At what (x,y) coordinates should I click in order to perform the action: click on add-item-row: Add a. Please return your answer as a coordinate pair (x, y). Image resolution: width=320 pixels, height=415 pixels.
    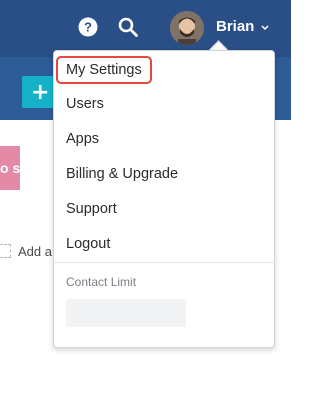
    Looking at the image, I should click on (30, 252).